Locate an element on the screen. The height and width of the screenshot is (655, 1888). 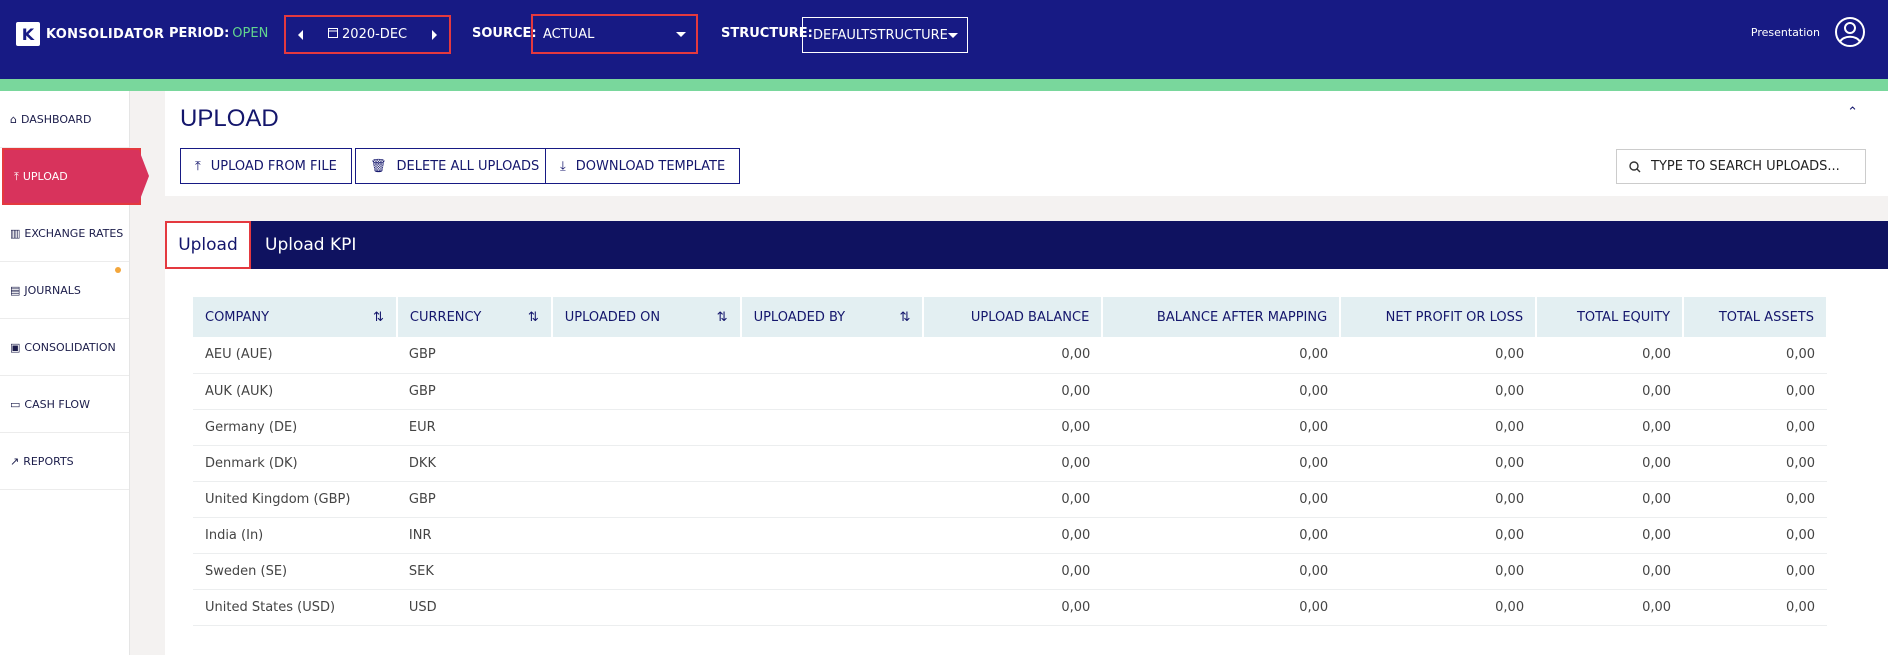
sidebar-item-cash-flow: ▭ CASH FLOW is located at coordinates (64, 404).